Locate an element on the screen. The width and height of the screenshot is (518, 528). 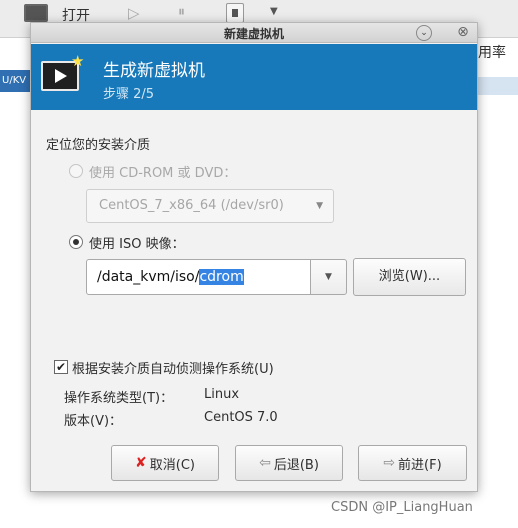
autodetect-label: 根据安装介质自动侦测操作系统(U) is located at coordinates (173, 367).